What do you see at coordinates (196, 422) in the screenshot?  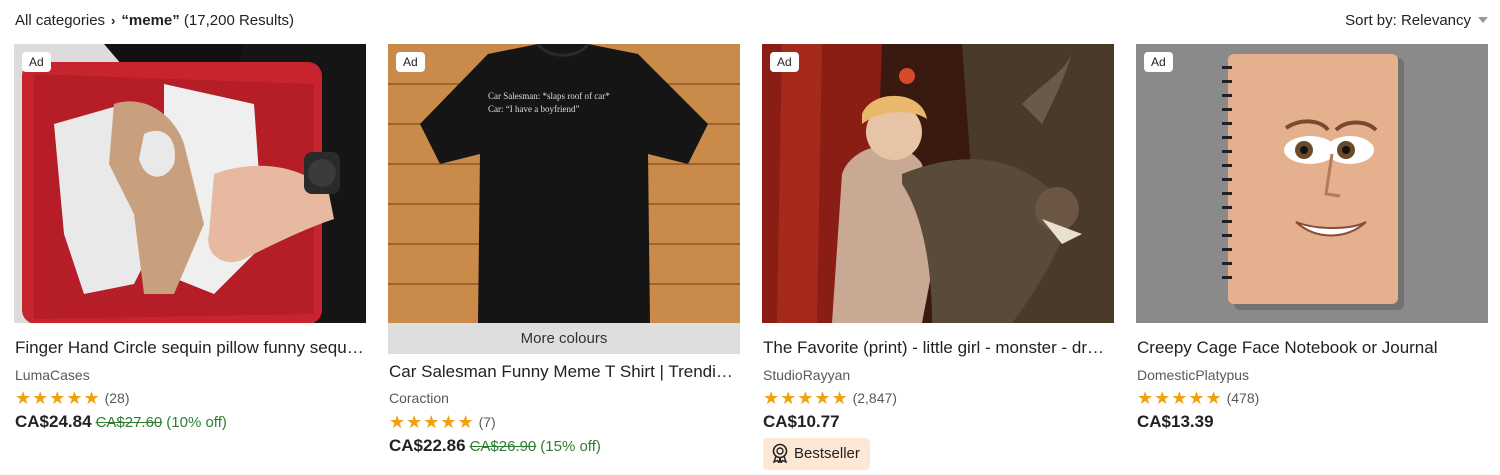 I see `discount-label: (10% off)` at bounding box center [196, 422].